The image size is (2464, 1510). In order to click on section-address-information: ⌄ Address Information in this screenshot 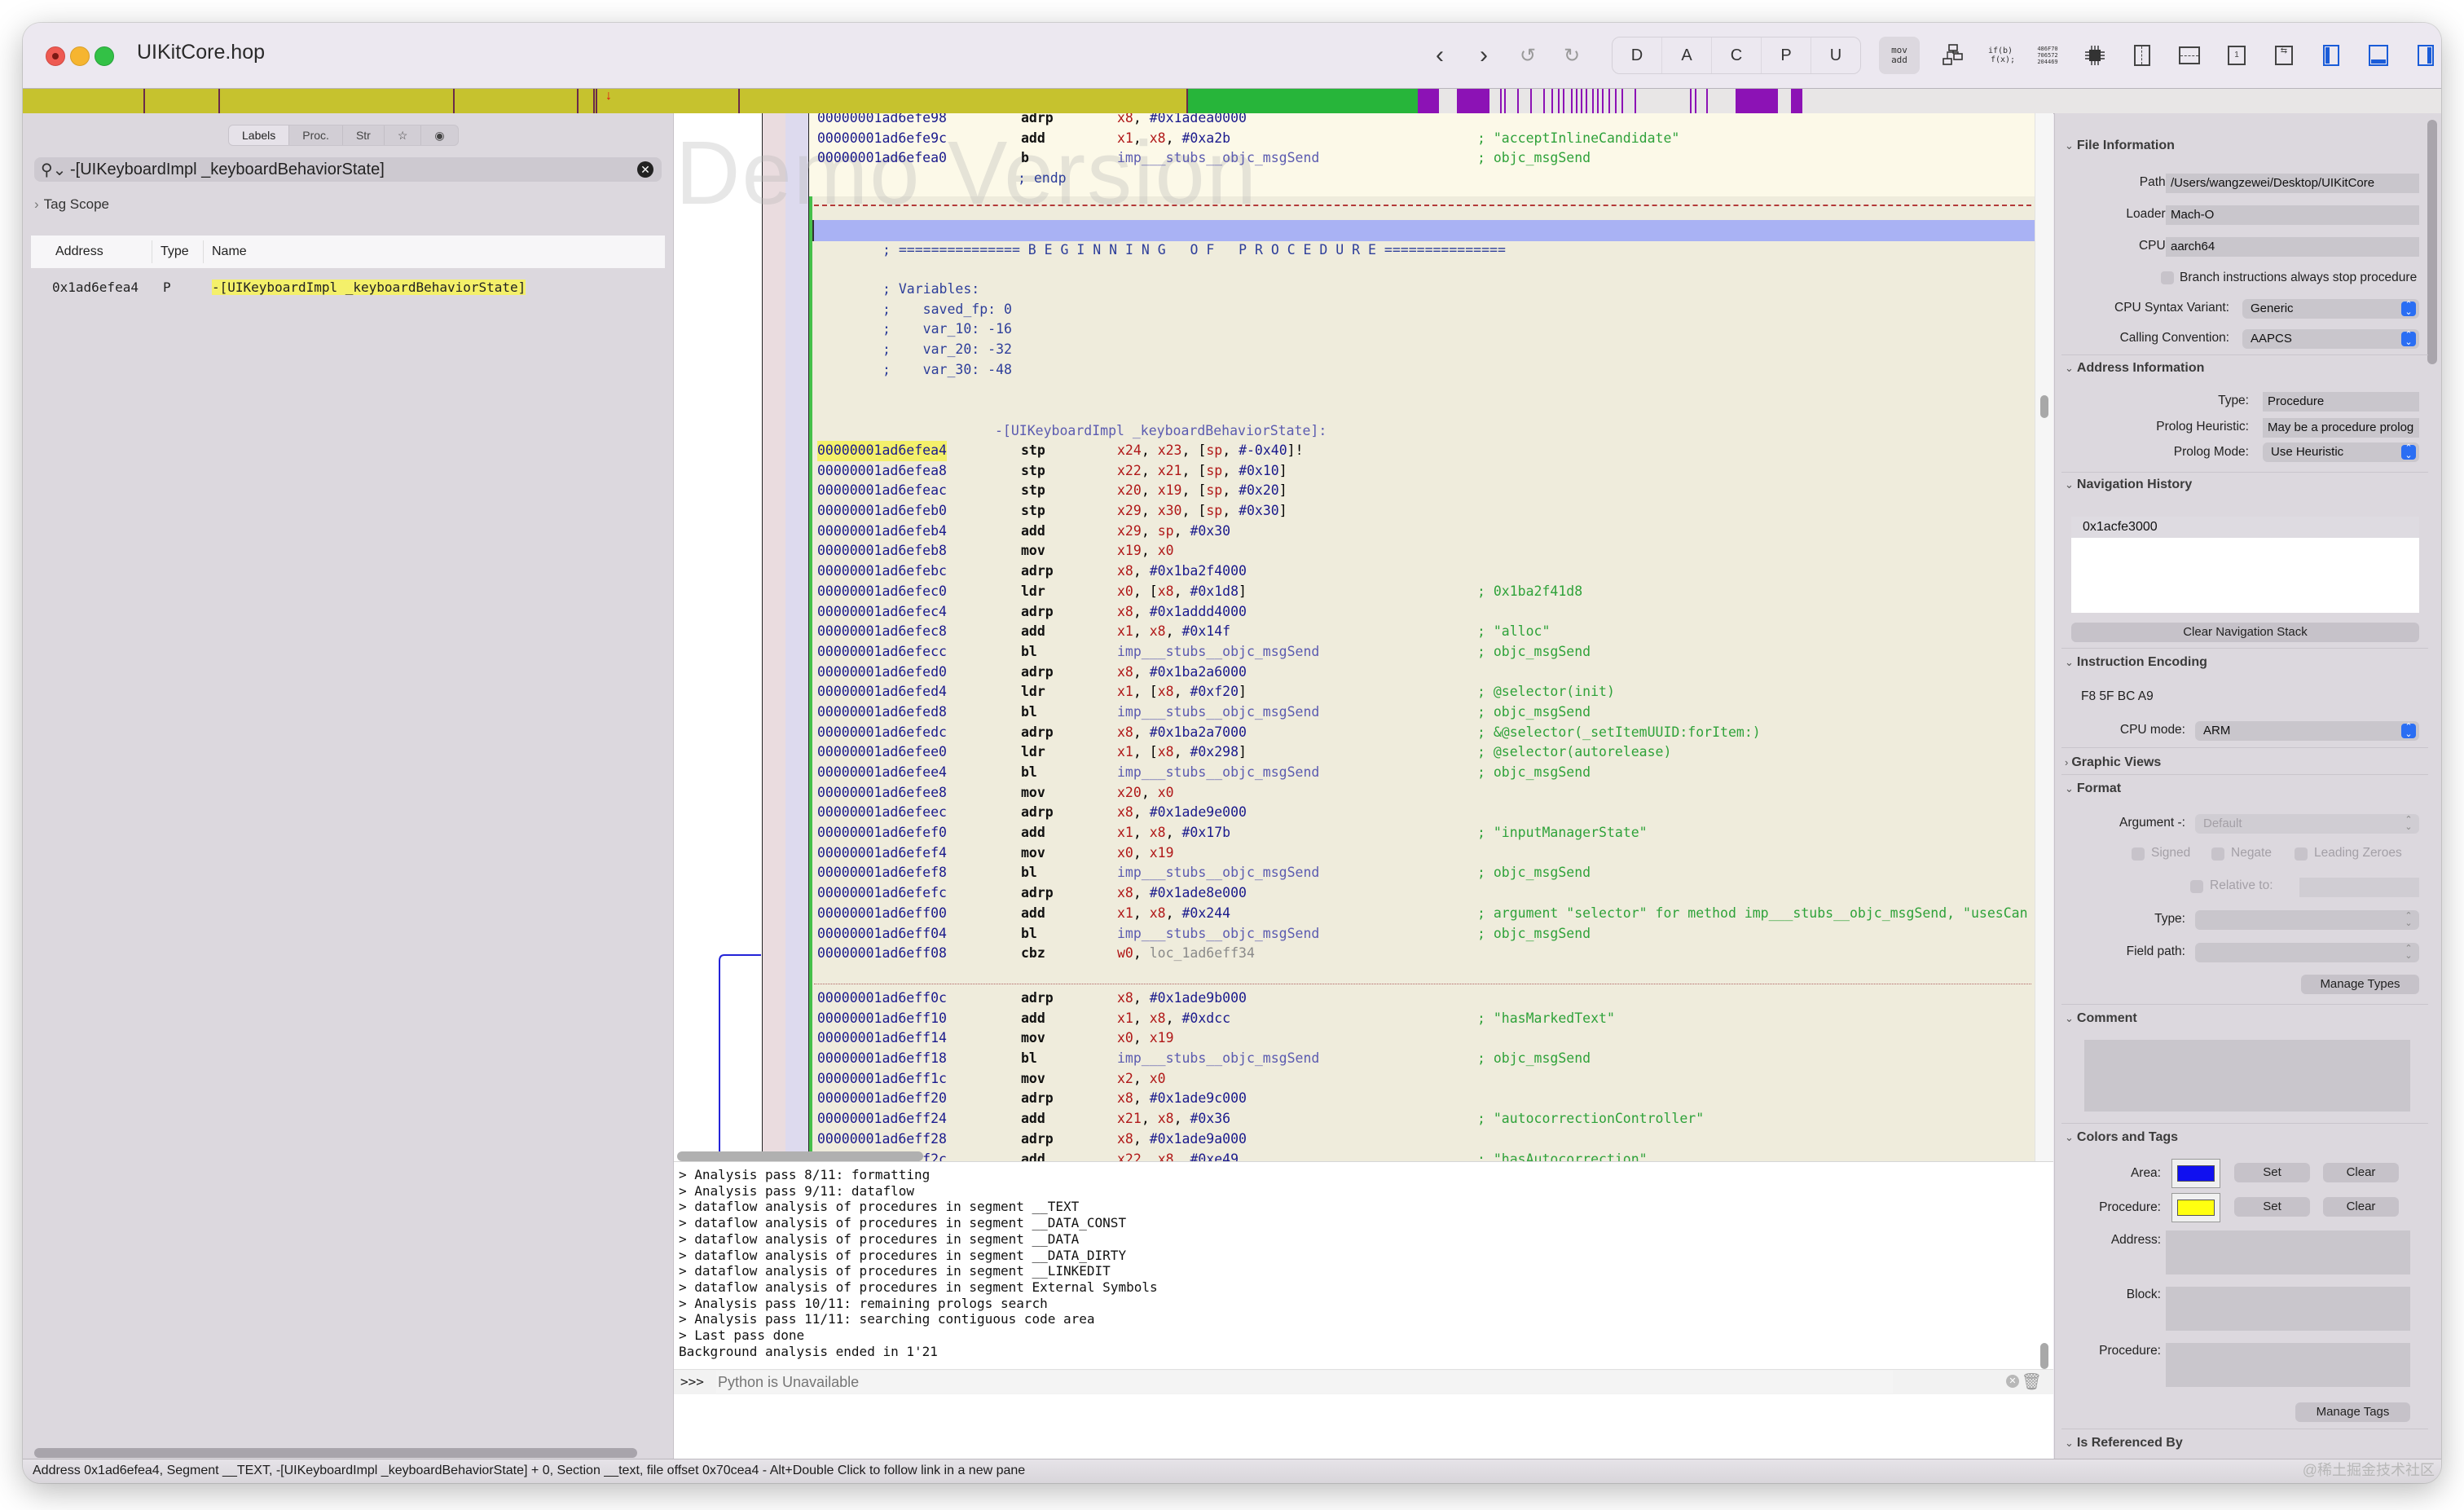, I will do `click(2134, 368)`.